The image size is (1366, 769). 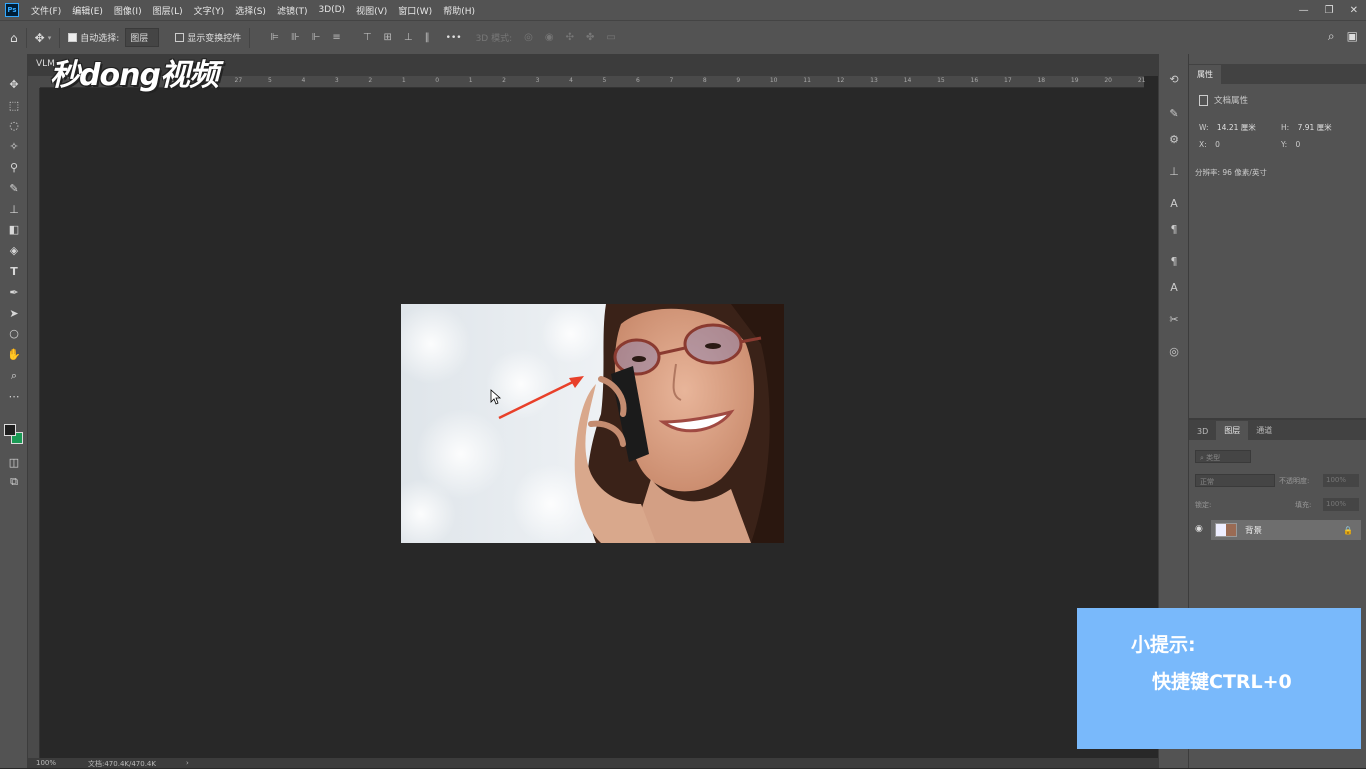 I want to click on visibility-eye-icon: ◉, so click(x=1199, y=529).